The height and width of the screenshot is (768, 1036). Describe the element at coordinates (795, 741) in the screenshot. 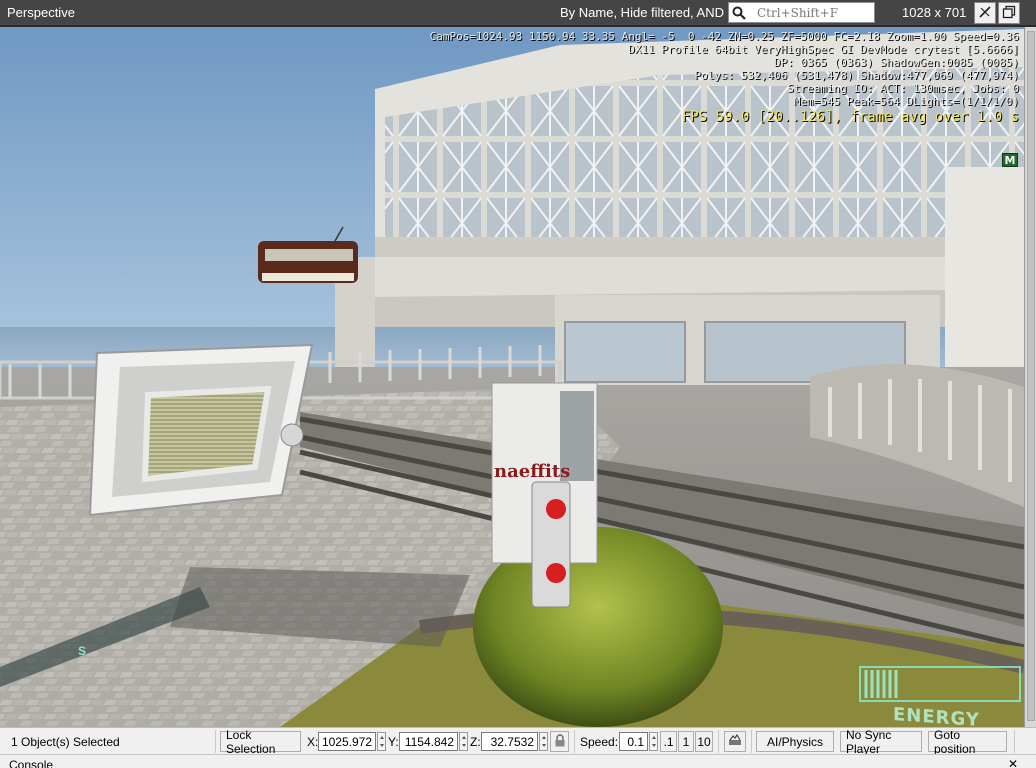

I see `ai-physics-button: AI/Physics` at that location.